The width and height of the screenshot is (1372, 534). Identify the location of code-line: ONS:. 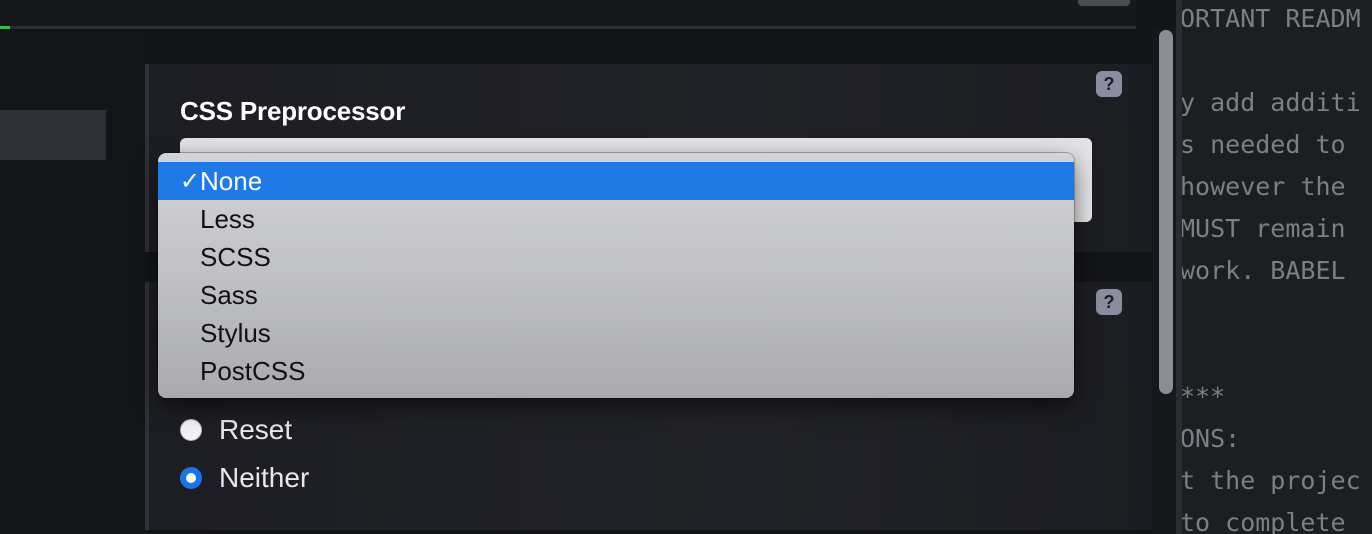
(1211, 438).